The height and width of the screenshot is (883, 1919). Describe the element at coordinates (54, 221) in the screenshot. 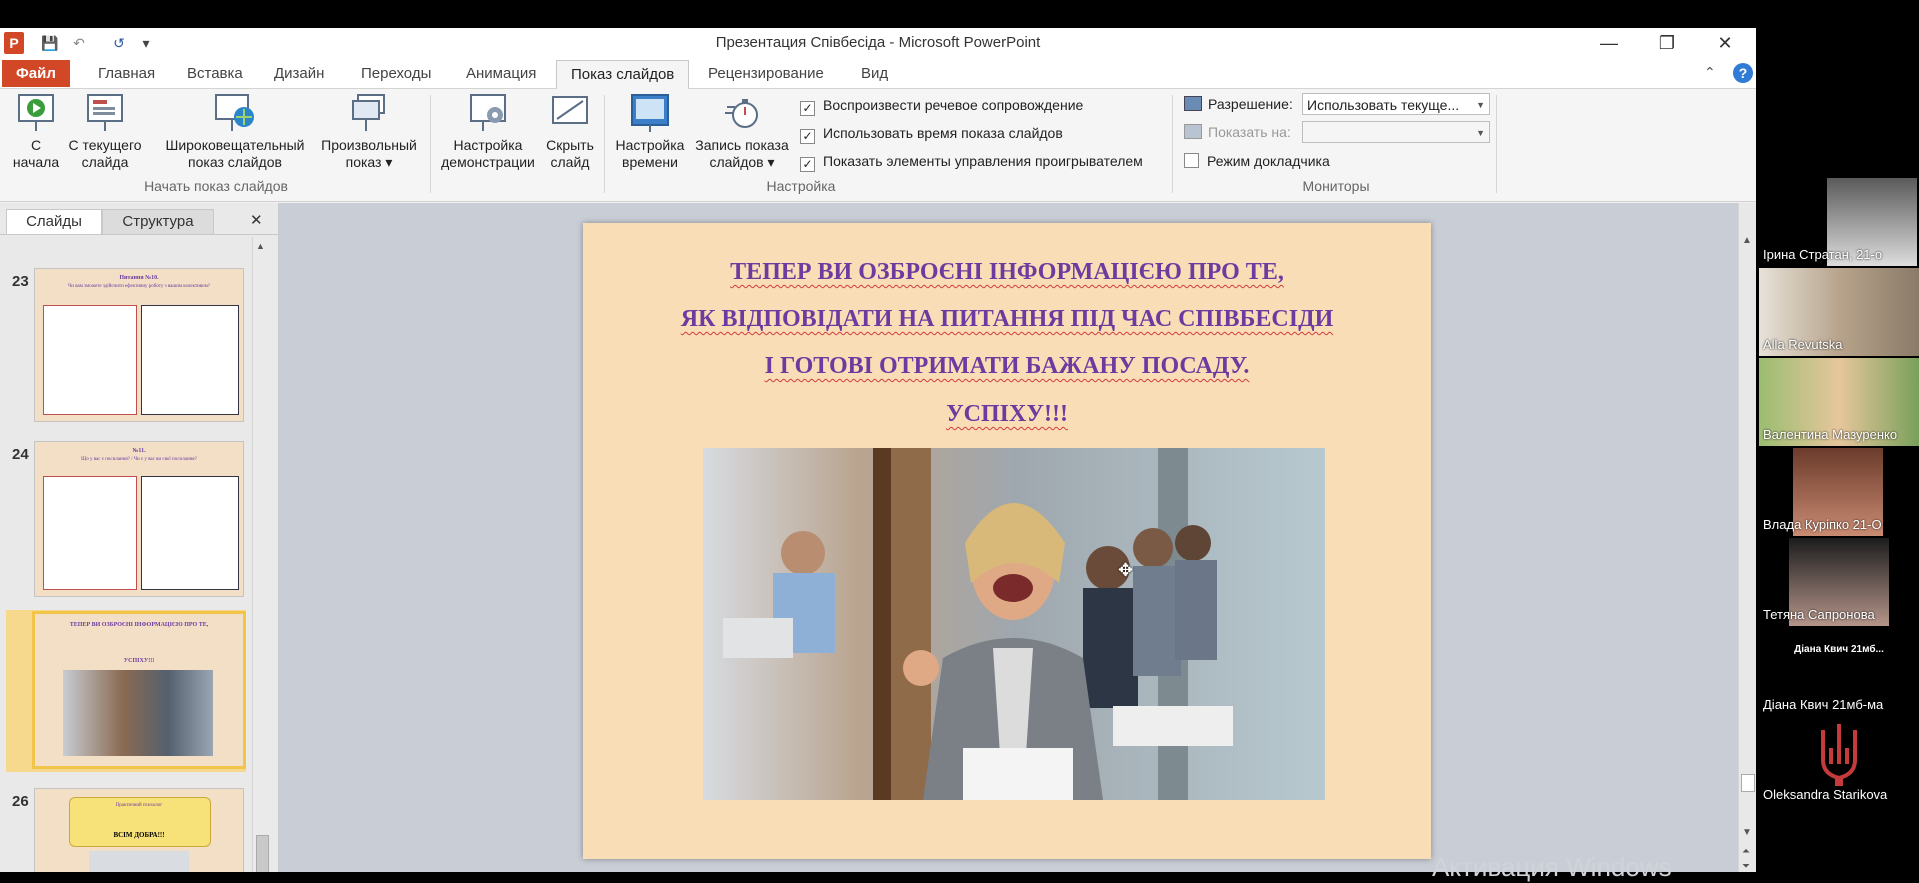

I see `tab-slides: Слайды` at that location.